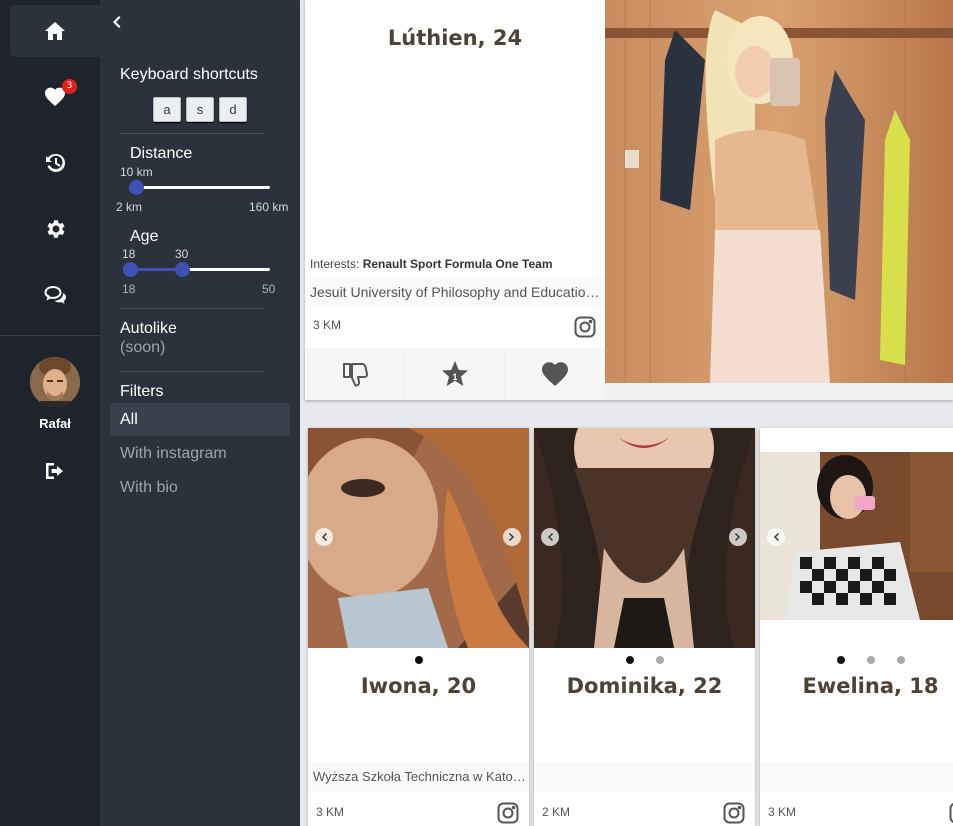  I want to click on avatar-image, so click(55, 382).